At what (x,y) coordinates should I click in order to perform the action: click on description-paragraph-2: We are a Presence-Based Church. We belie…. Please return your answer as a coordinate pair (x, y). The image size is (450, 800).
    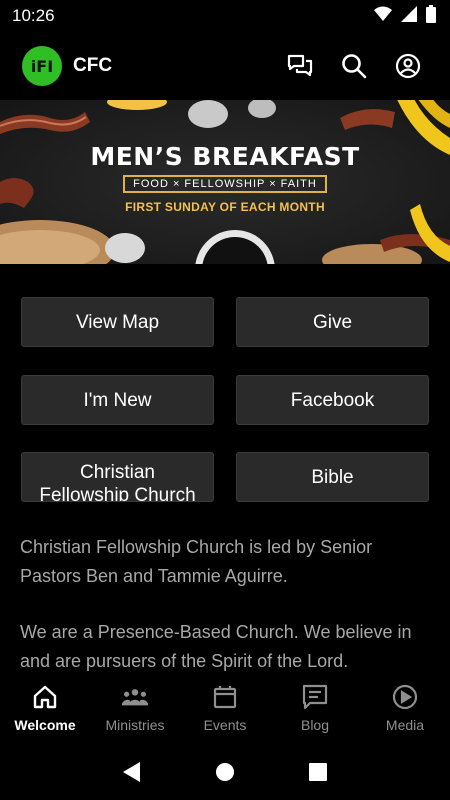
    Looking at the image, I should click on (216, 646).